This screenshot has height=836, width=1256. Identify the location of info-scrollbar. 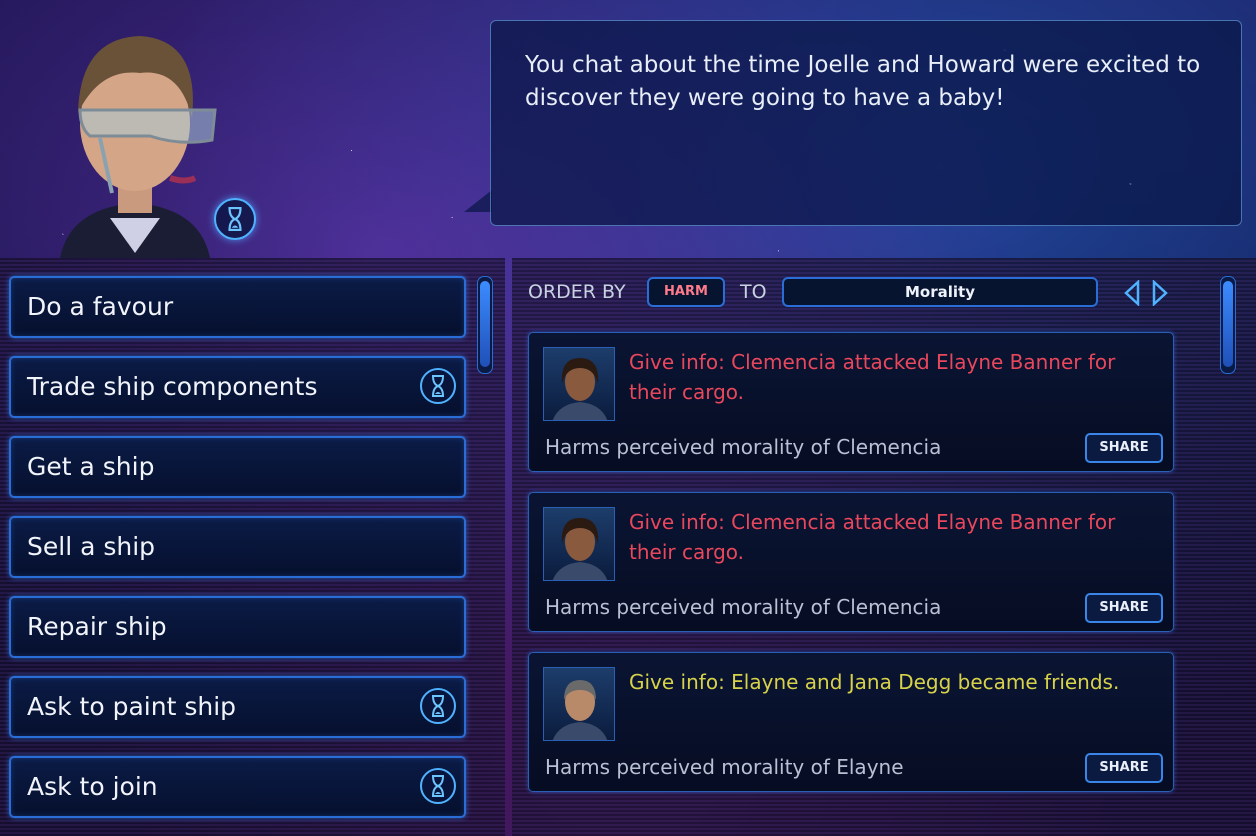
(1228, 325).